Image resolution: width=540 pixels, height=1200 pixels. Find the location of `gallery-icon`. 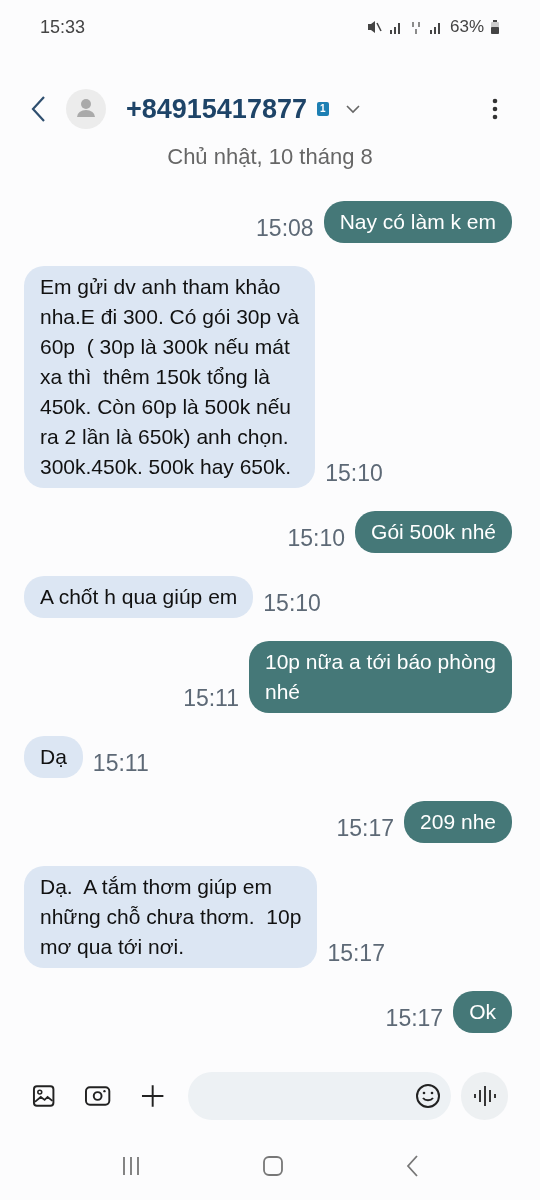

gallery-icon is located at coordinates (44, 1096).